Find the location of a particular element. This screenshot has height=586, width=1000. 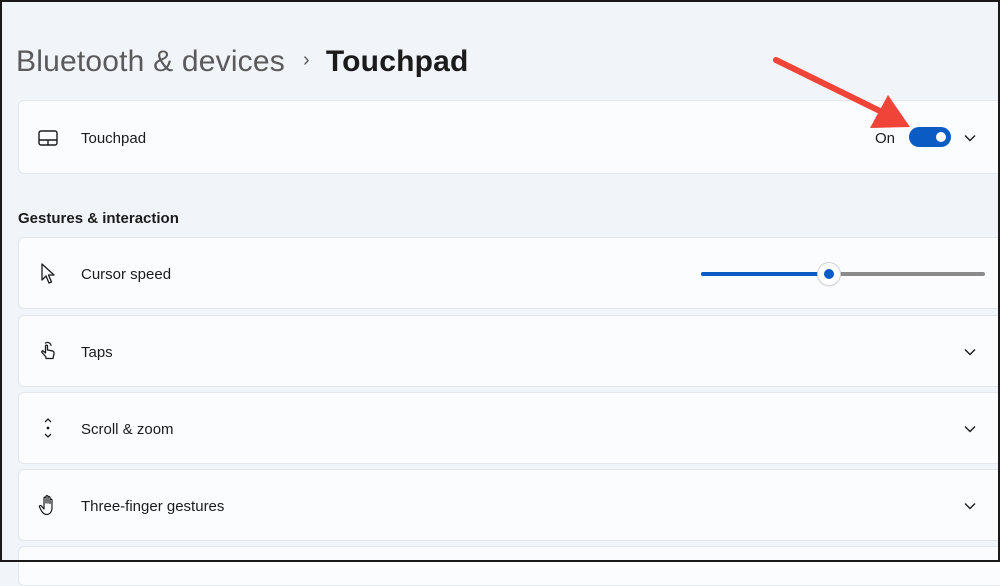

page-title: Touchpad is located at coordinates (397, 61).